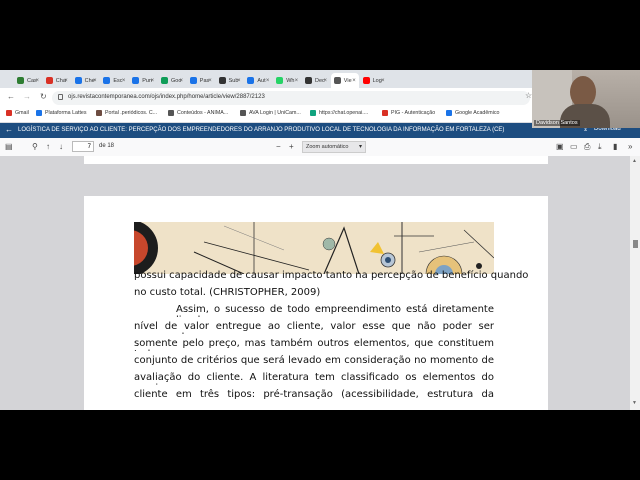  Describe the element at coordinates (9, 146) in the screenshot. I see `sidebar-toggle-icon: ▤` at that location.